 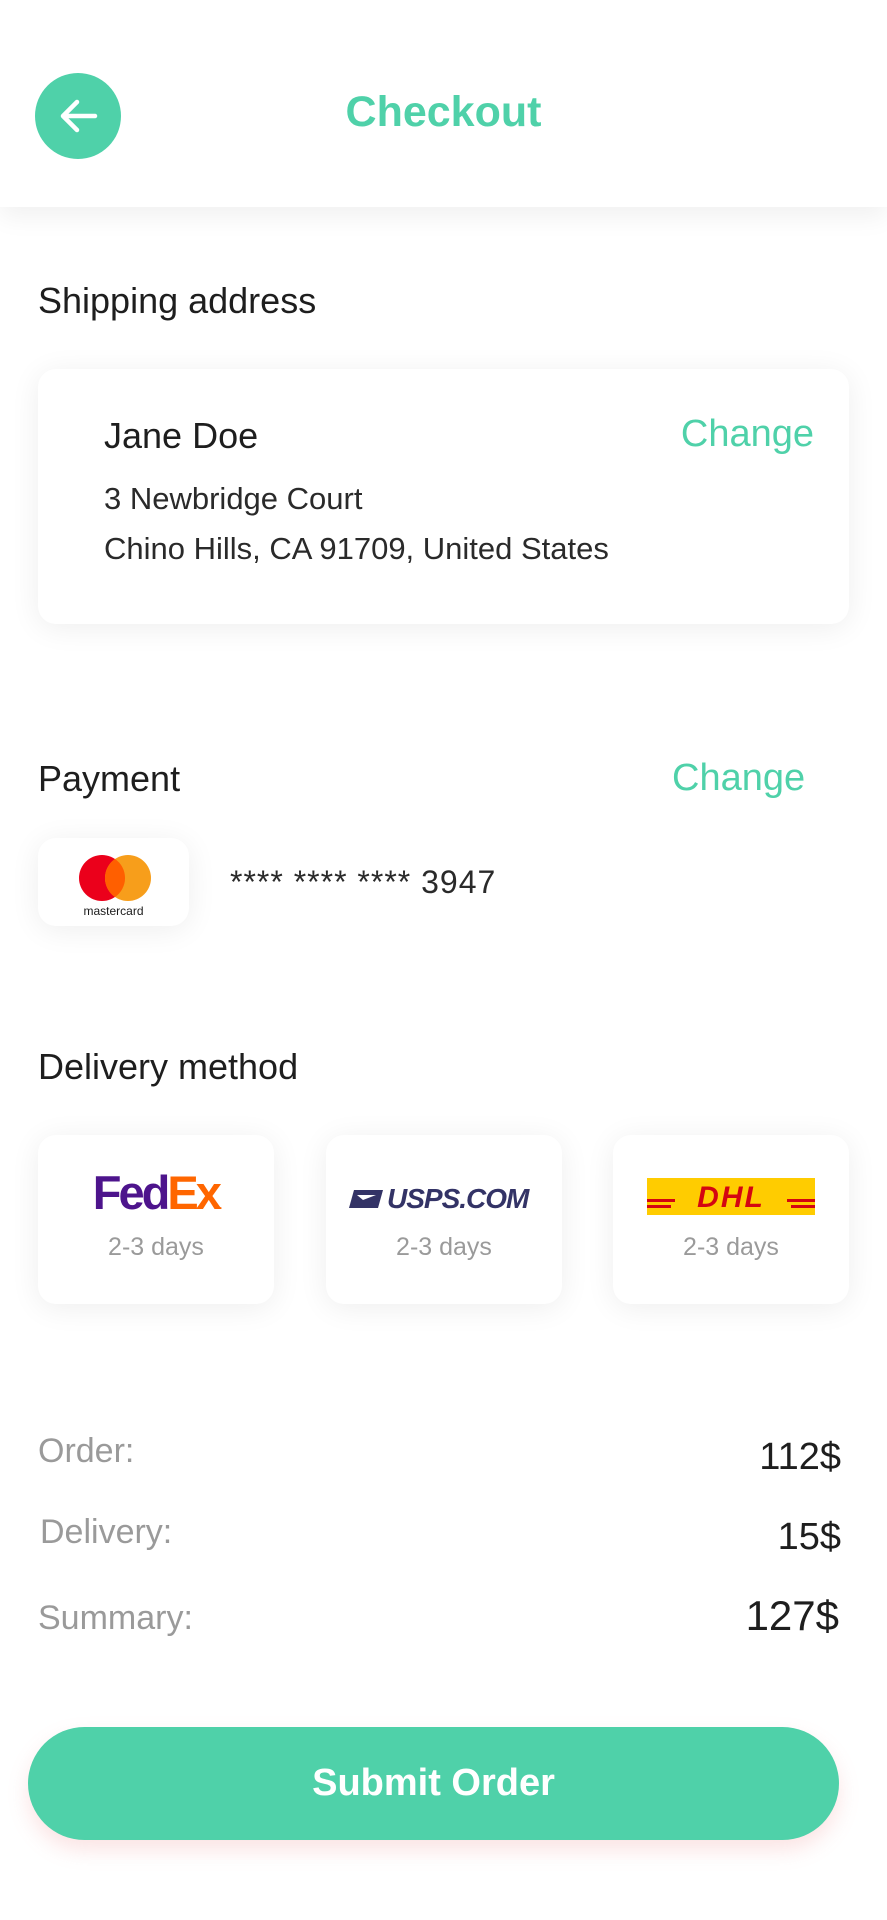 What do you see at coordinates (113, 882) in the screenshot?
I see `mastercard-logo-card: mastercard` at bounding box center [113, 882].